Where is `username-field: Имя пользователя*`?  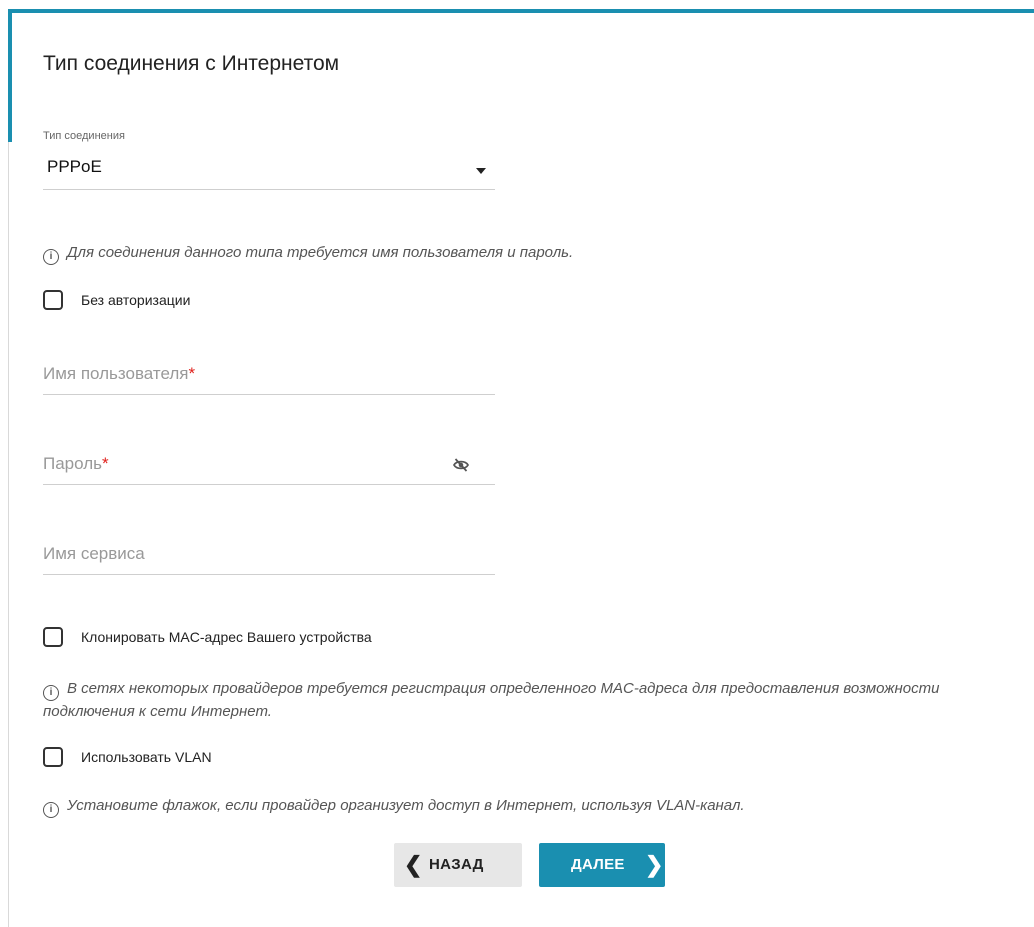 username-field: Имя пользователя* is located at coordinates (269, 375).